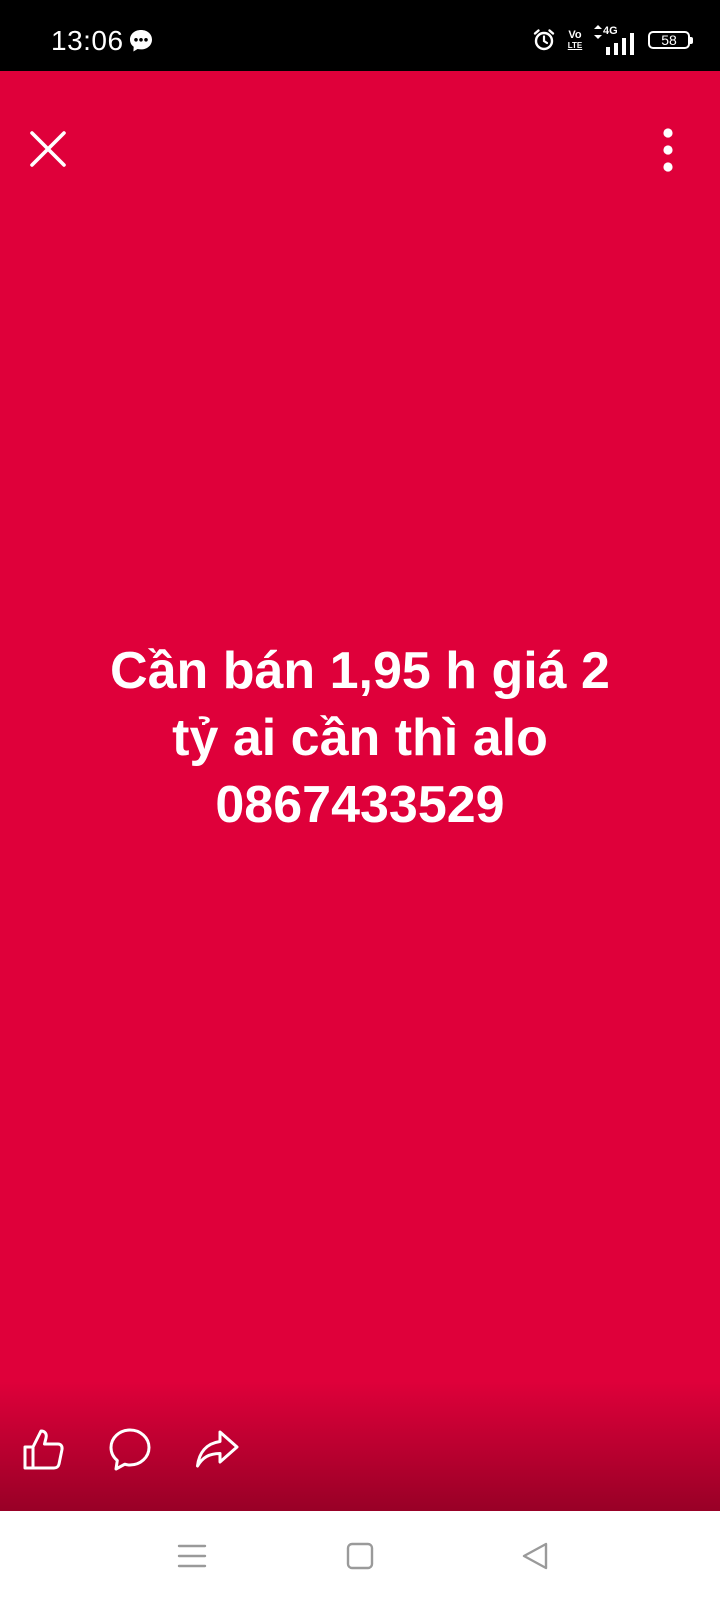 The height and width of the screenshot is (1600, 720). I want to click on close-icon, so click(48, 149).